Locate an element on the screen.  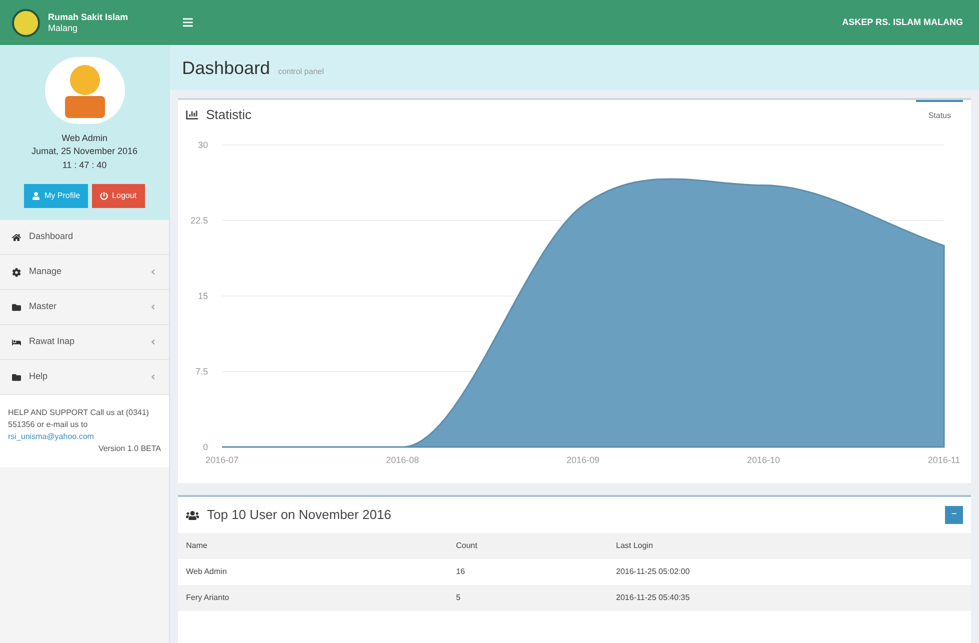
chart-icon is located at coordinates (192, 115).